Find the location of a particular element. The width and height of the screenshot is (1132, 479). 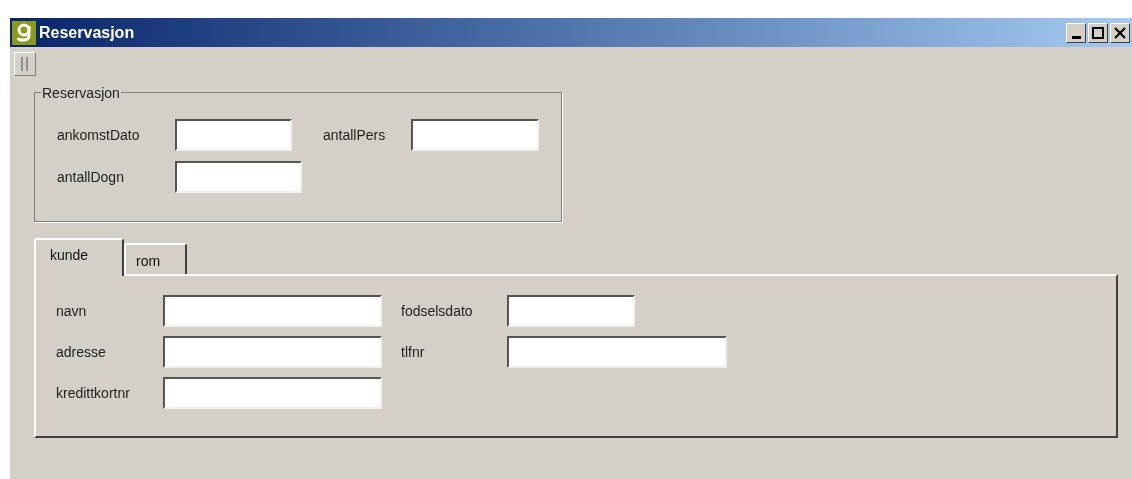

field-label: ankomstDato is located at coordinates (99, 135).